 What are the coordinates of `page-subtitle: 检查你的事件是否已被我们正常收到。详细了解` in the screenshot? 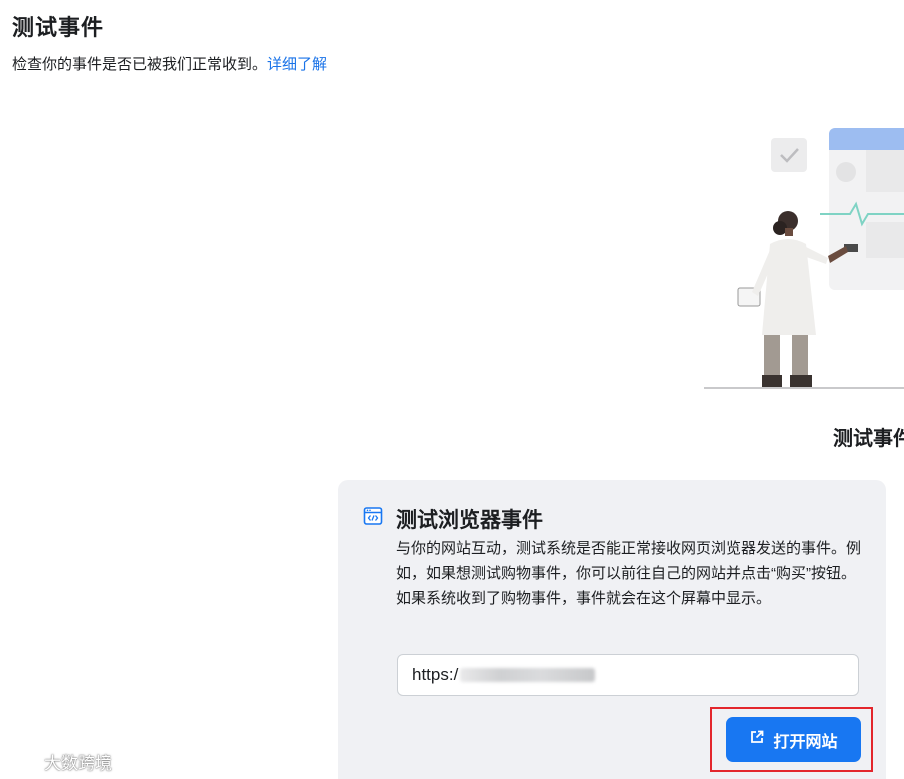 It's located at (169, 63).